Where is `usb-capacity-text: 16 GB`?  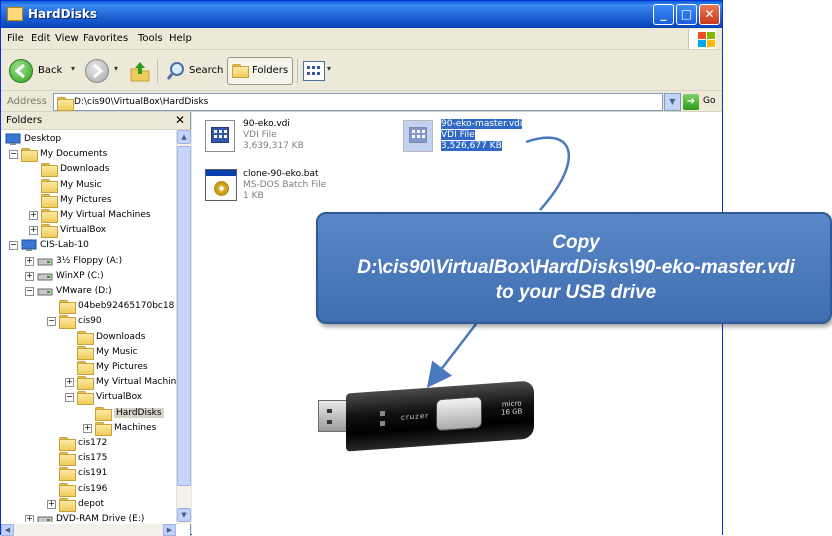
usb-capacity-text: 16 GB is located at coordinates (512, 412).